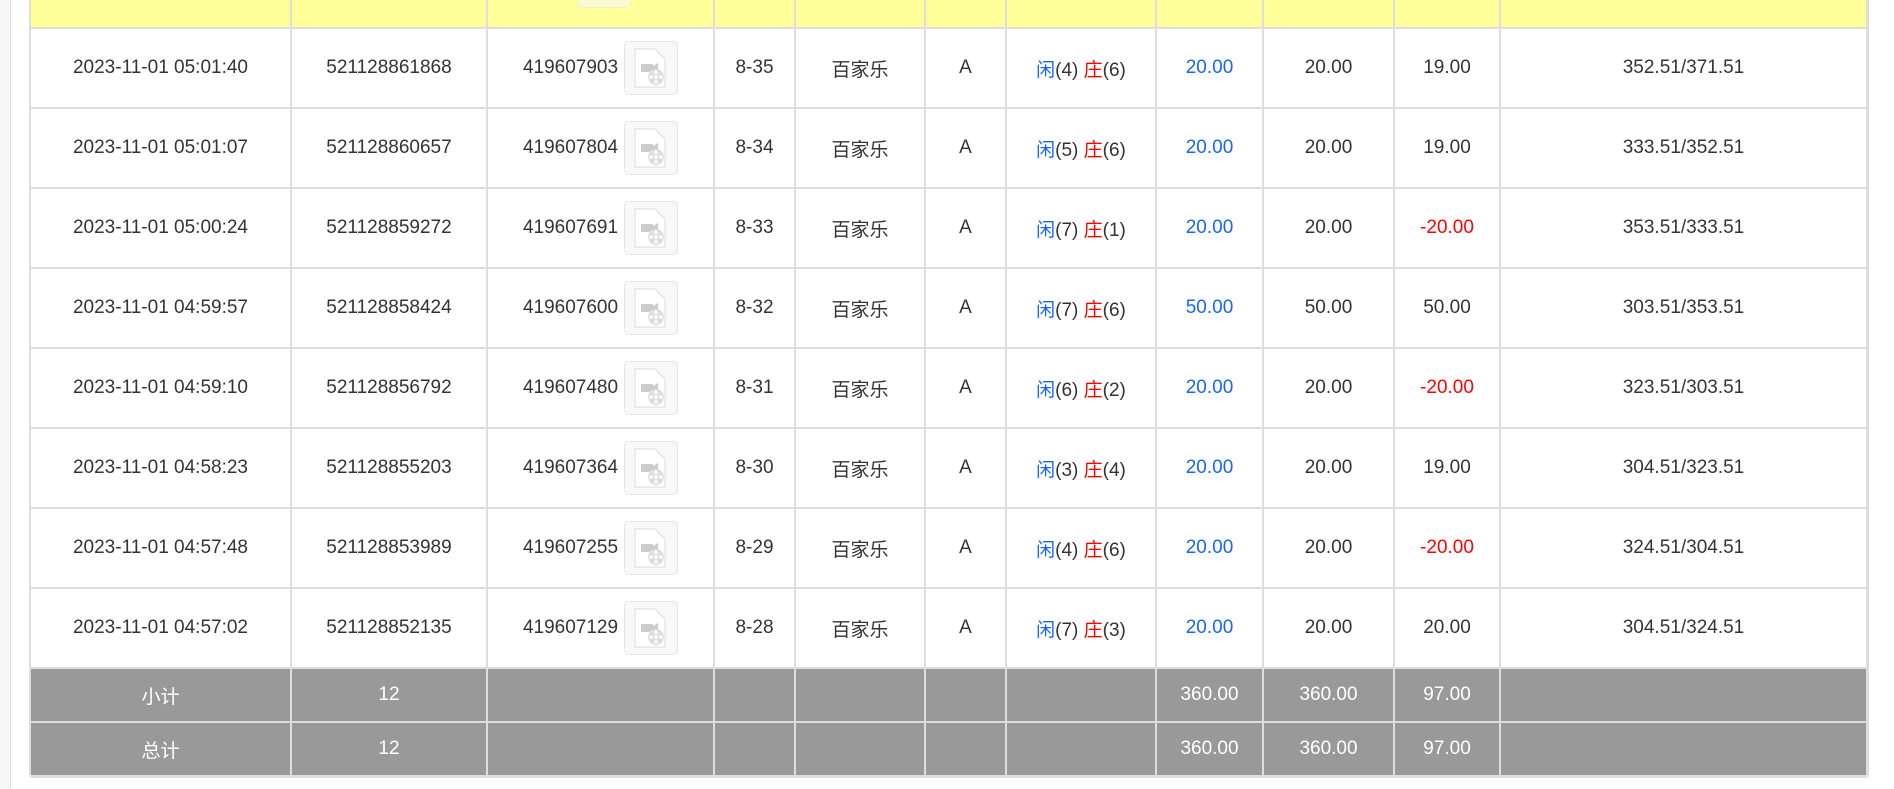 The width and height of the screenshot is (1894, 789). I want to click on player-points: (5), so click(1067, 150).